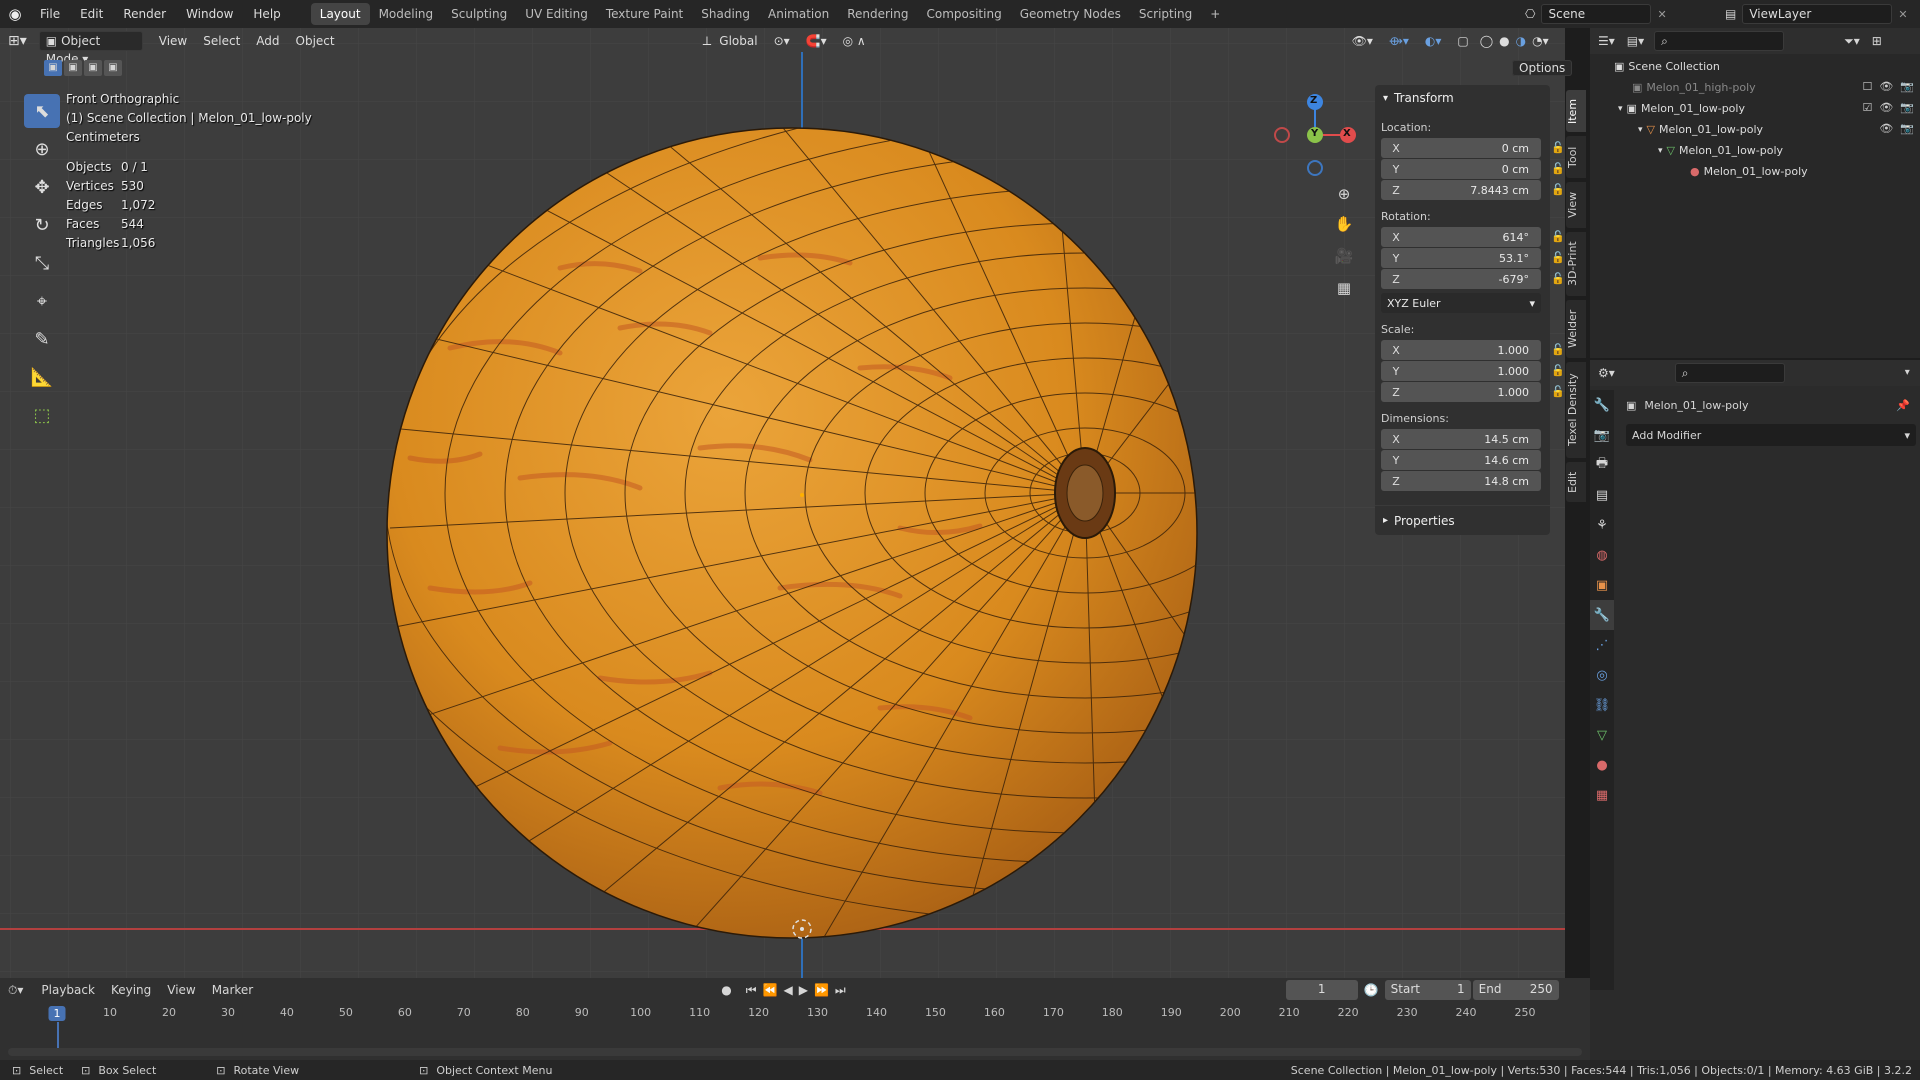 The width and height of the screenshot is (1920, 1080). Describe the element at coordinates (1433, 41) in the screenshot. I see `overlay-toggle-icon: ◐▾` at that location.